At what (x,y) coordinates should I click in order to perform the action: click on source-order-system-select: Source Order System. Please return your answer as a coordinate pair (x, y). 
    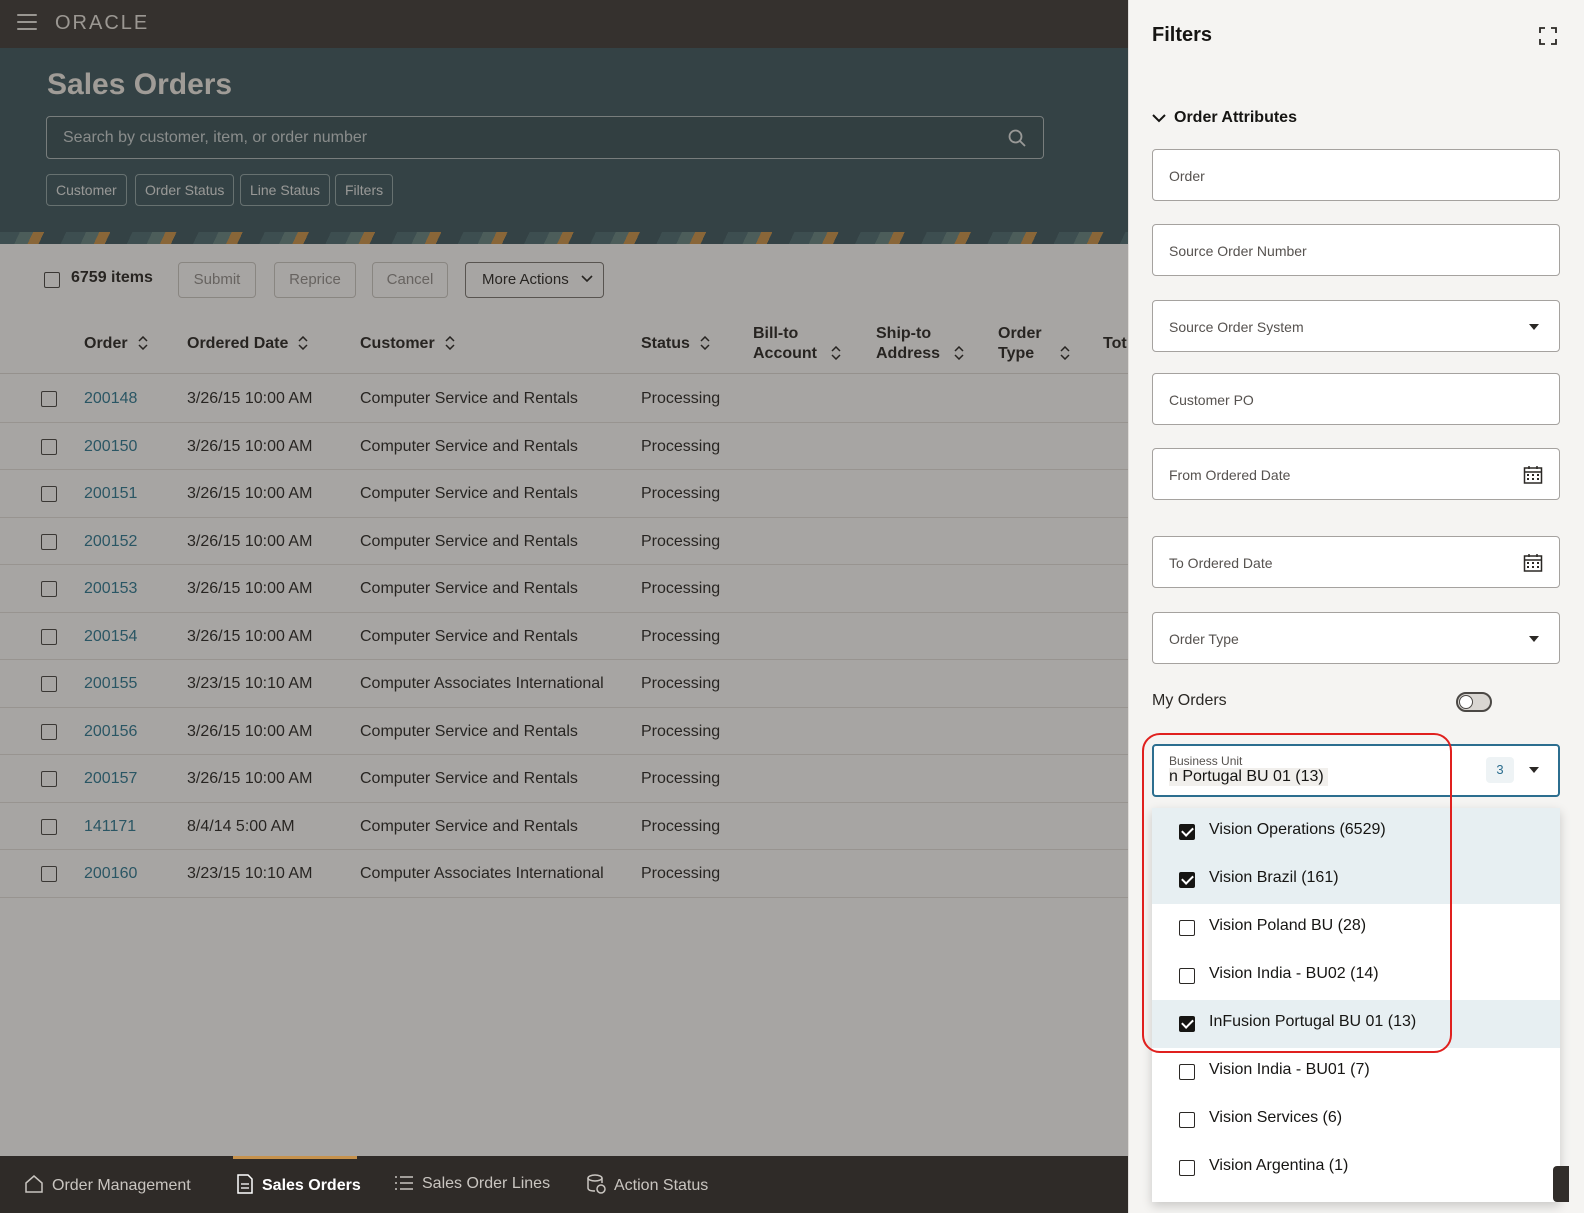
    Looking at the image, I should click on (1356, 326).